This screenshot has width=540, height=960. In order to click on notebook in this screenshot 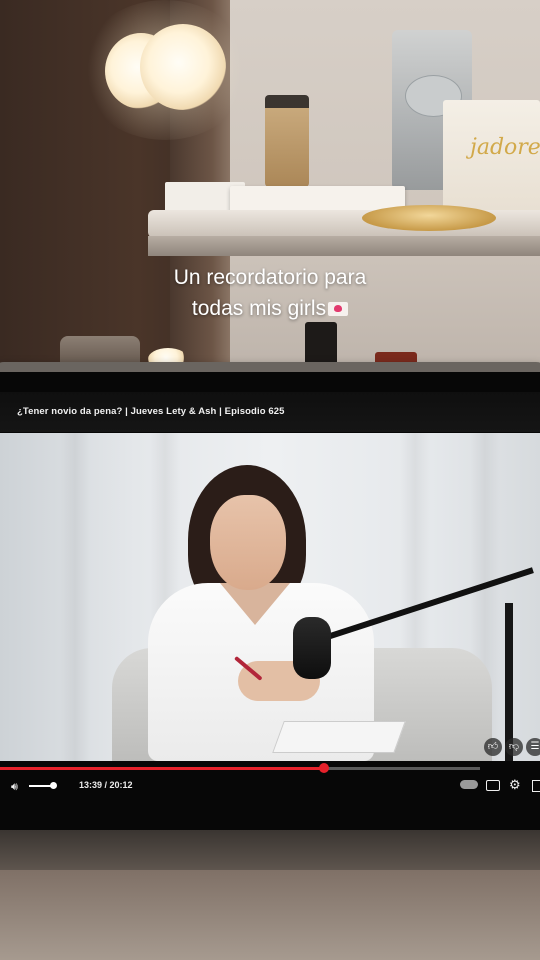, I will do `click(339, 737)`.